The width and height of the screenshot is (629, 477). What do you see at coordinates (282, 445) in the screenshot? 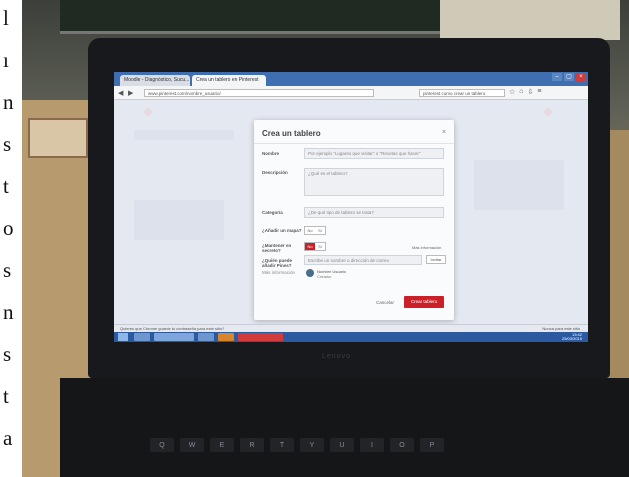
I see `key-t: T` at bounding box center [282, 445].